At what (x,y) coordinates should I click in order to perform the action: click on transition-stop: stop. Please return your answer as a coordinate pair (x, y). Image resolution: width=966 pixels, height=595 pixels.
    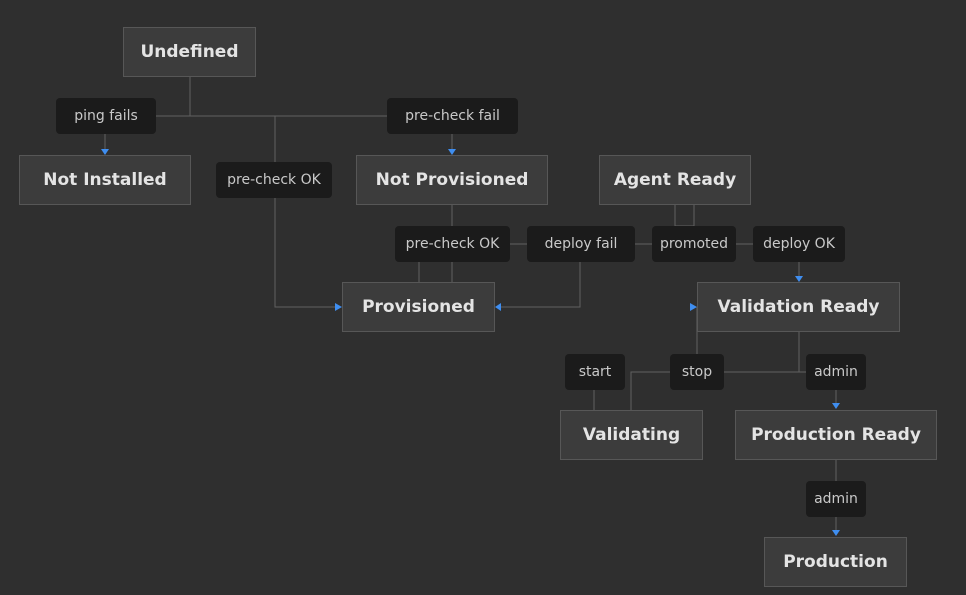
    Looking at the image, I should click on (697, 372).